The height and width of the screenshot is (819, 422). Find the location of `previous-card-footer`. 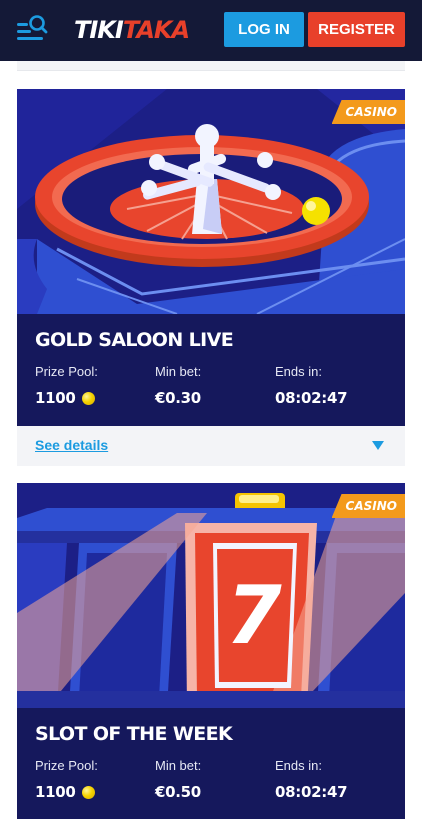

previous-card-footer is located at coordinates (211, 66).